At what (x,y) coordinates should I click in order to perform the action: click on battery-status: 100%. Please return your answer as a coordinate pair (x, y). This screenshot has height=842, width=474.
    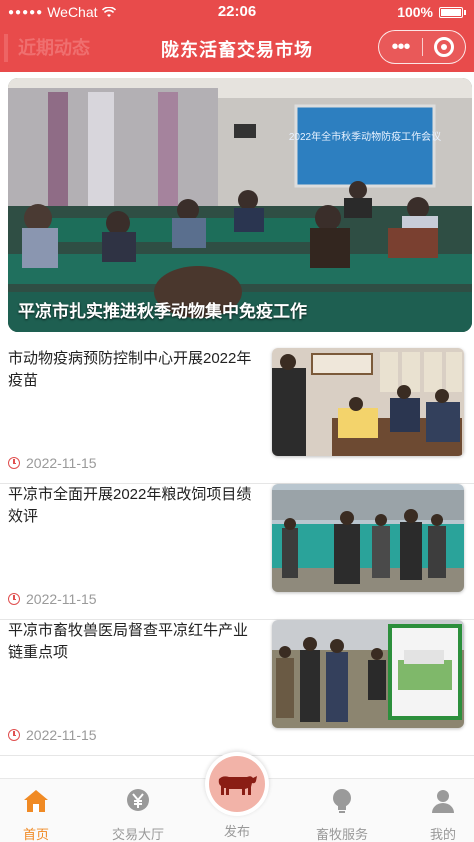
    Looking at the image, I should click on (431, 12).